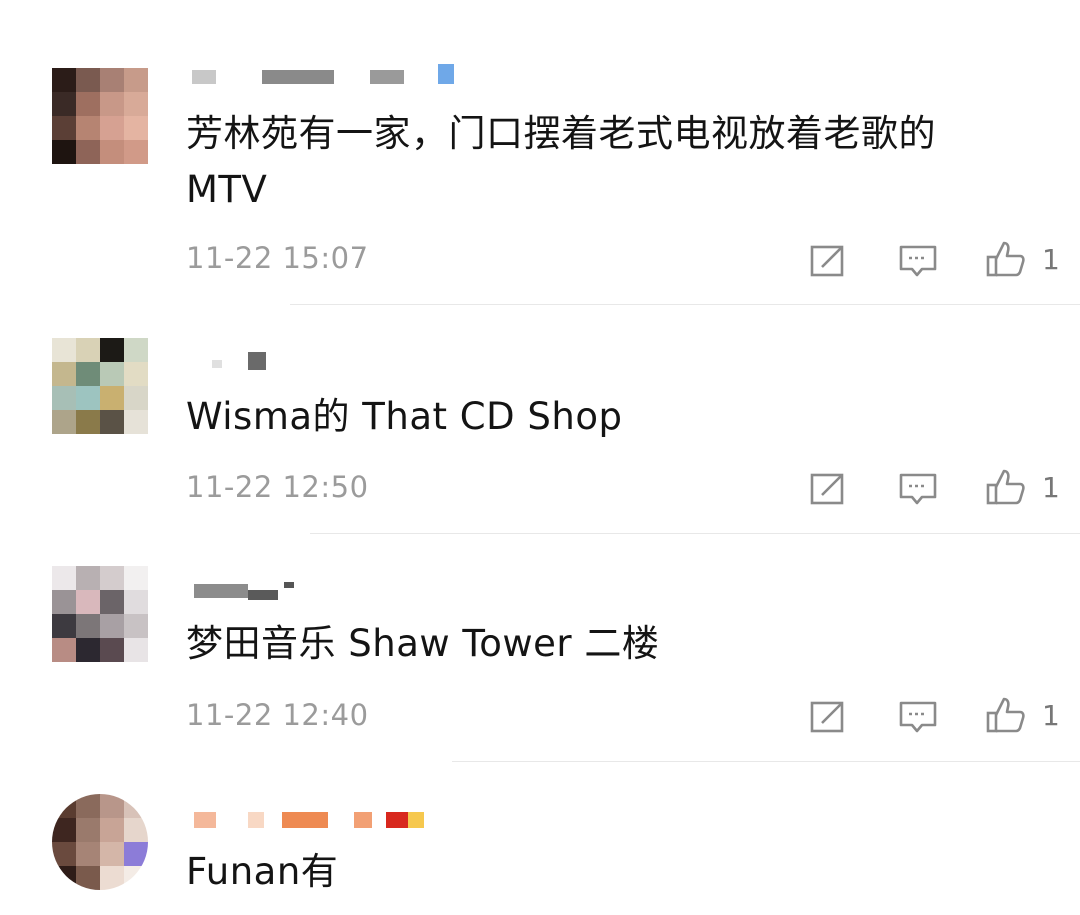  I want to click on comment-text: 梦田音乐 Shaw Tower 二楼, so click(423, 643).